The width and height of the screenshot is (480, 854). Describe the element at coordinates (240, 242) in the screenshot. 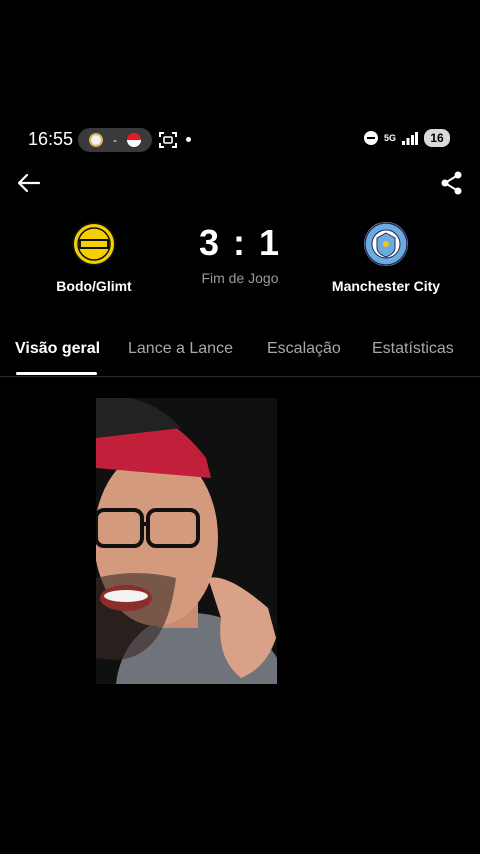

I see `match-score: 3 : 1` at that location.